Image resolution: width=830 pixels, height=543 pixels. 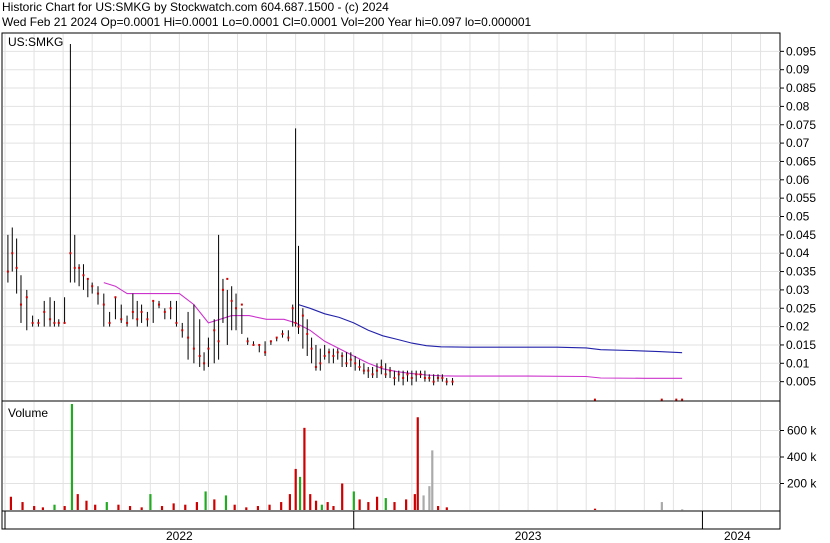 I want to click on price-tick-label: 0.055, so click(x=801, y=198).